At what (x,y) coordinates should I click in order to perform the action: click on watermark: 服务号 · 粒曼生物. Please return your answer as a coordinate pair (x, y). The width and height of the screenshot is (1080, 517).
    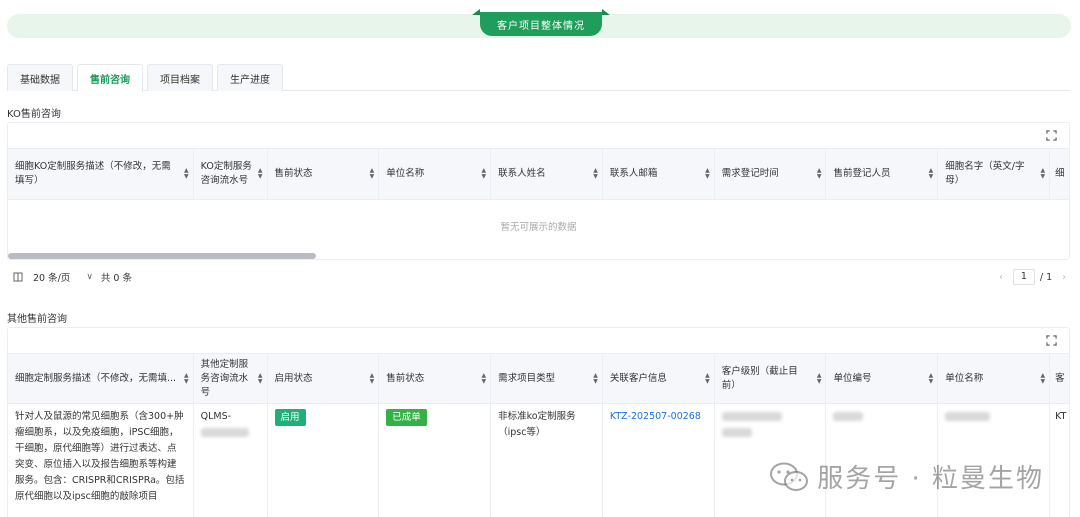
    Looking at the image, I should click on (906, 476).